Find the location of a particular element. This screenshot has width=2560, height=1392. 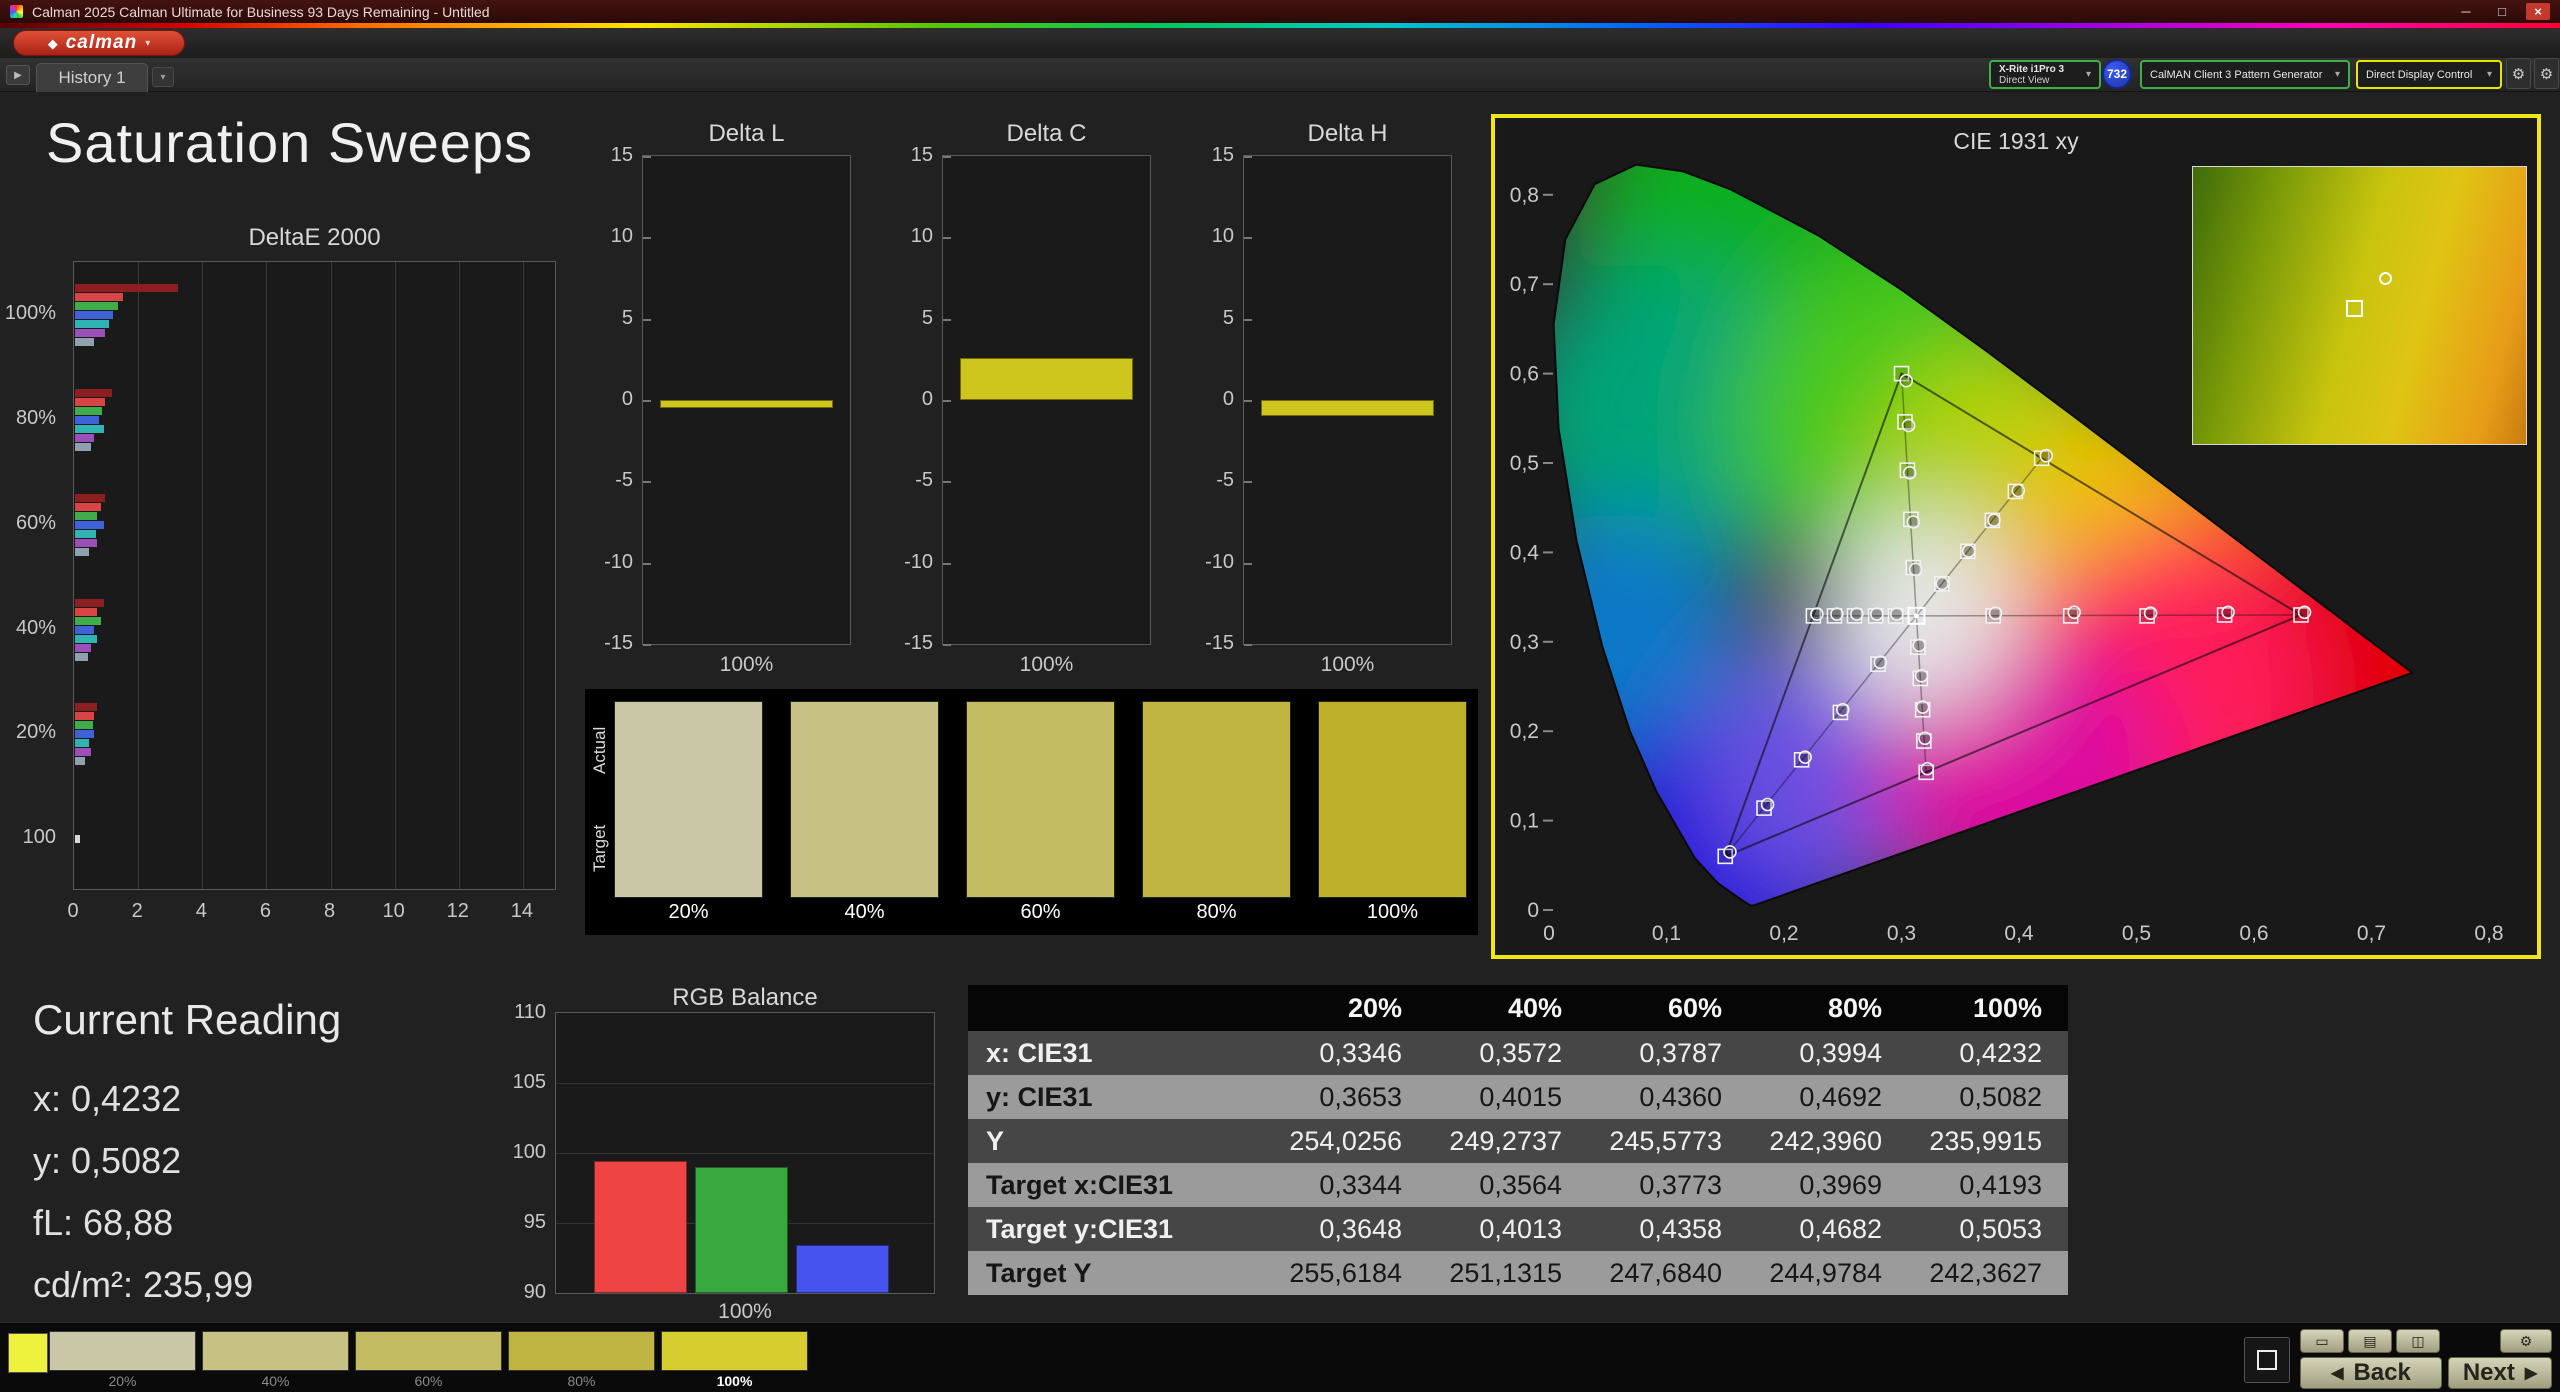

y-tick-label: 80% is located at coordinates (35, 418).